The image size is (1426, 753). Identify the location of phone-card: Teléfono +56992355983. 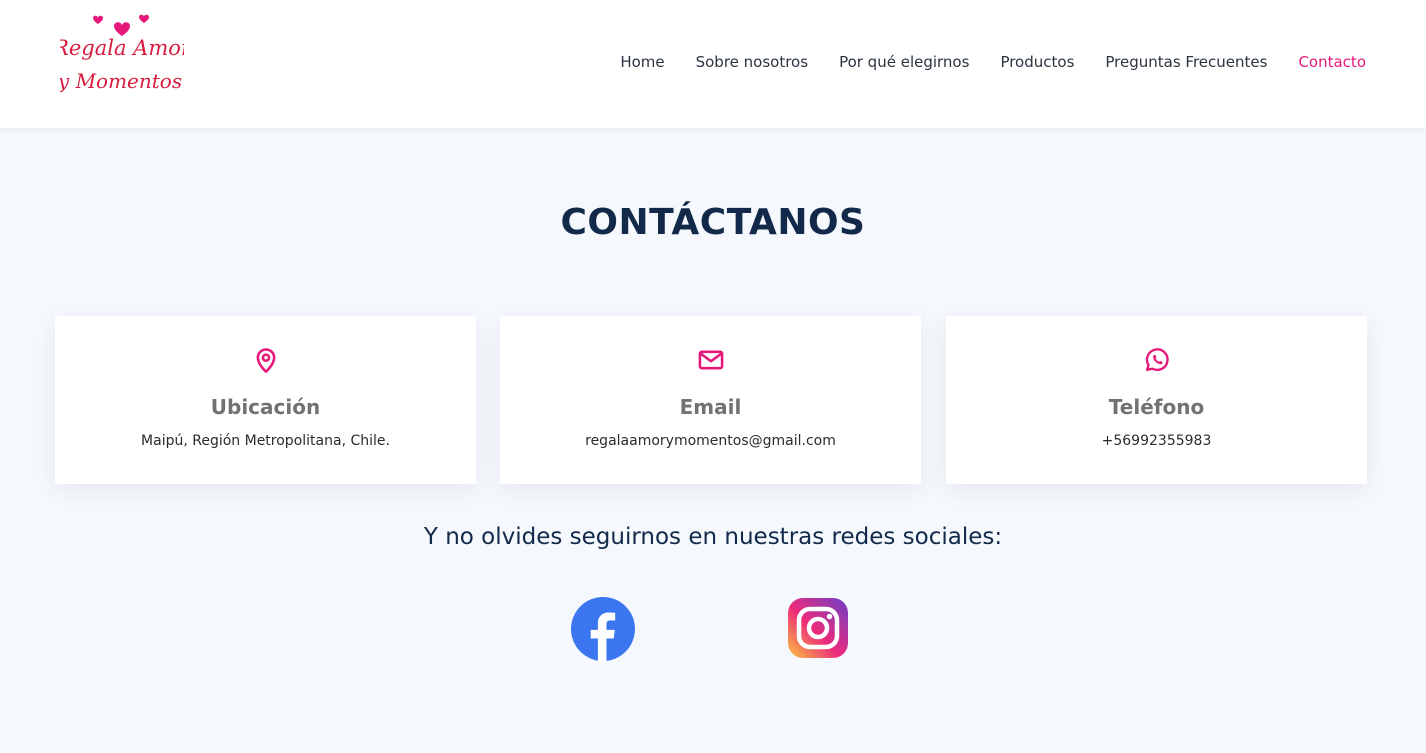
(1156, 400).